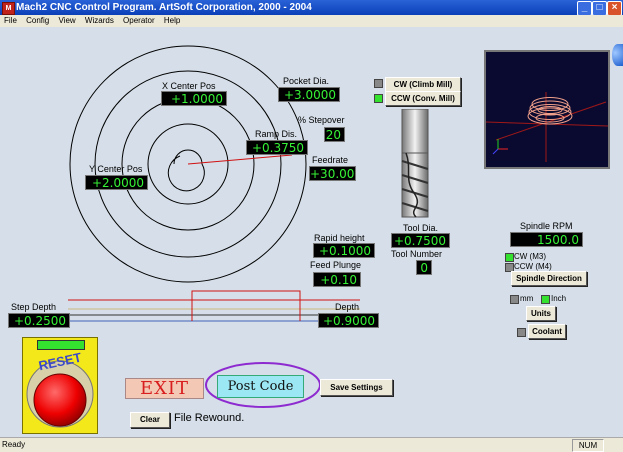 This screenshot has height=452, width=623. Describe the element at coordinates (588, 445) in the screenshot. I see `num-lock-indicator: NUM` at that location.